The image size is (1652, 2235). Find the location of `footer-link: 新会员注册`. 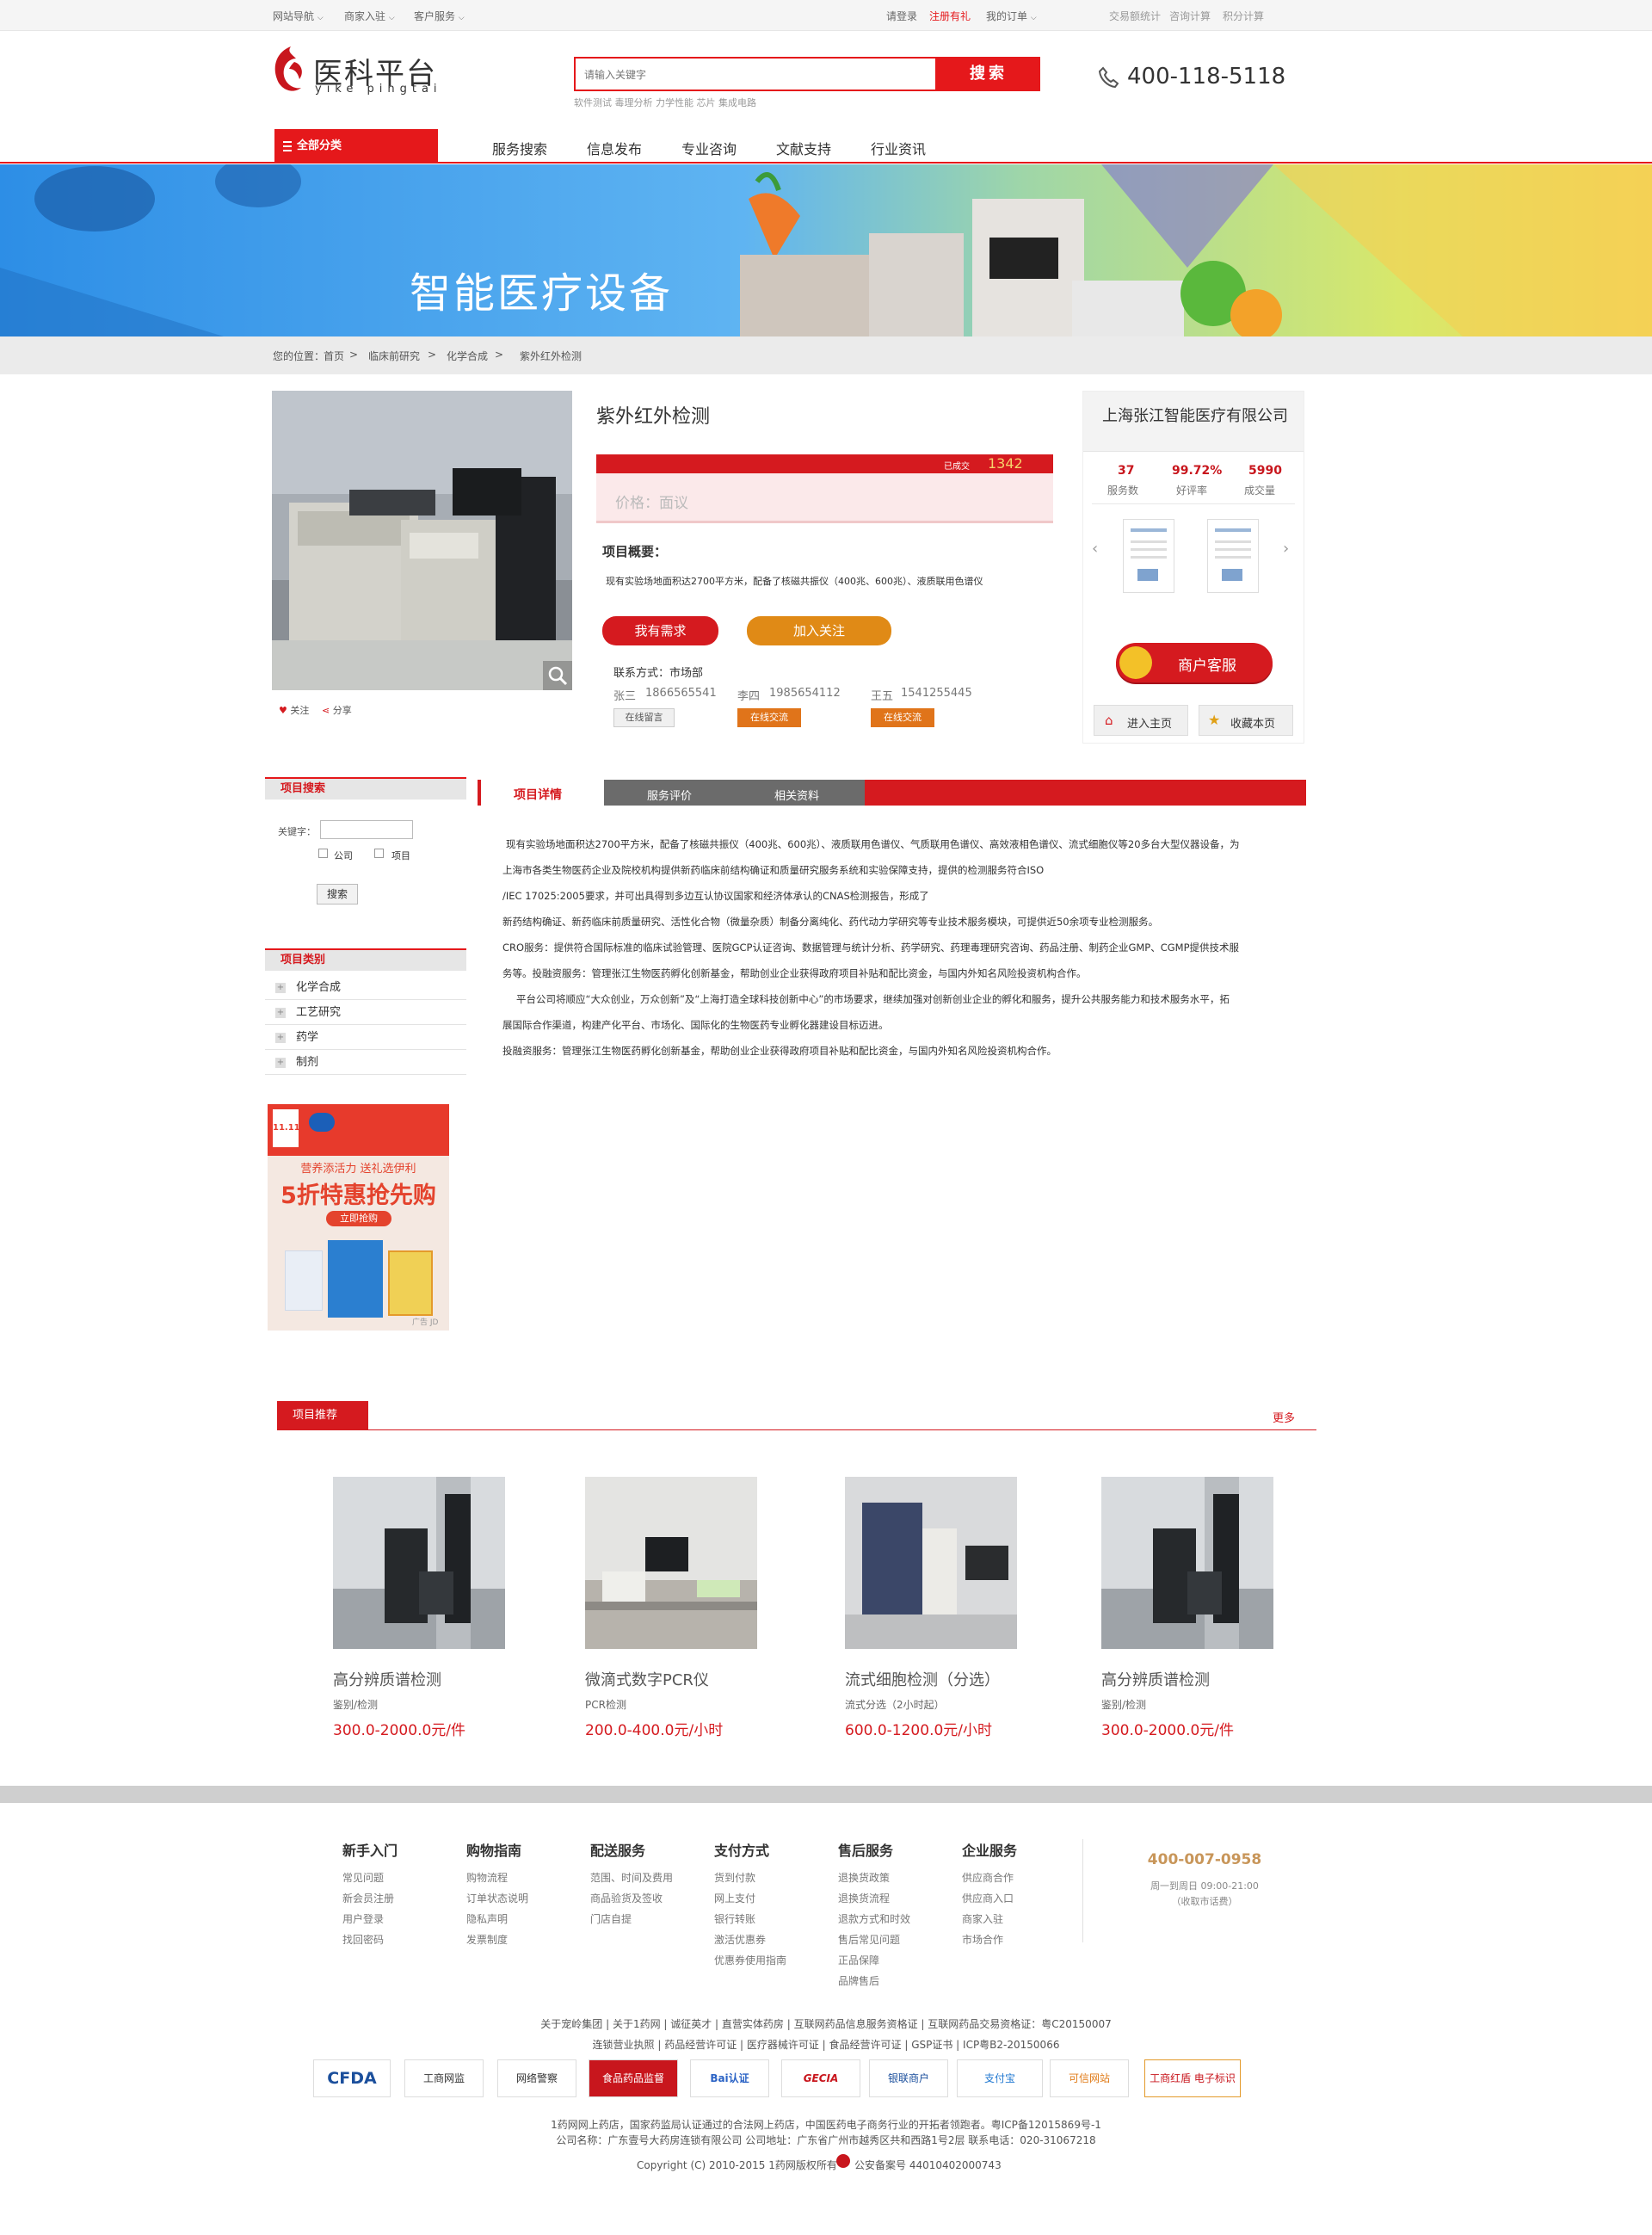

footer-link: 新会员注册 is located at coordinates (368, 1898).